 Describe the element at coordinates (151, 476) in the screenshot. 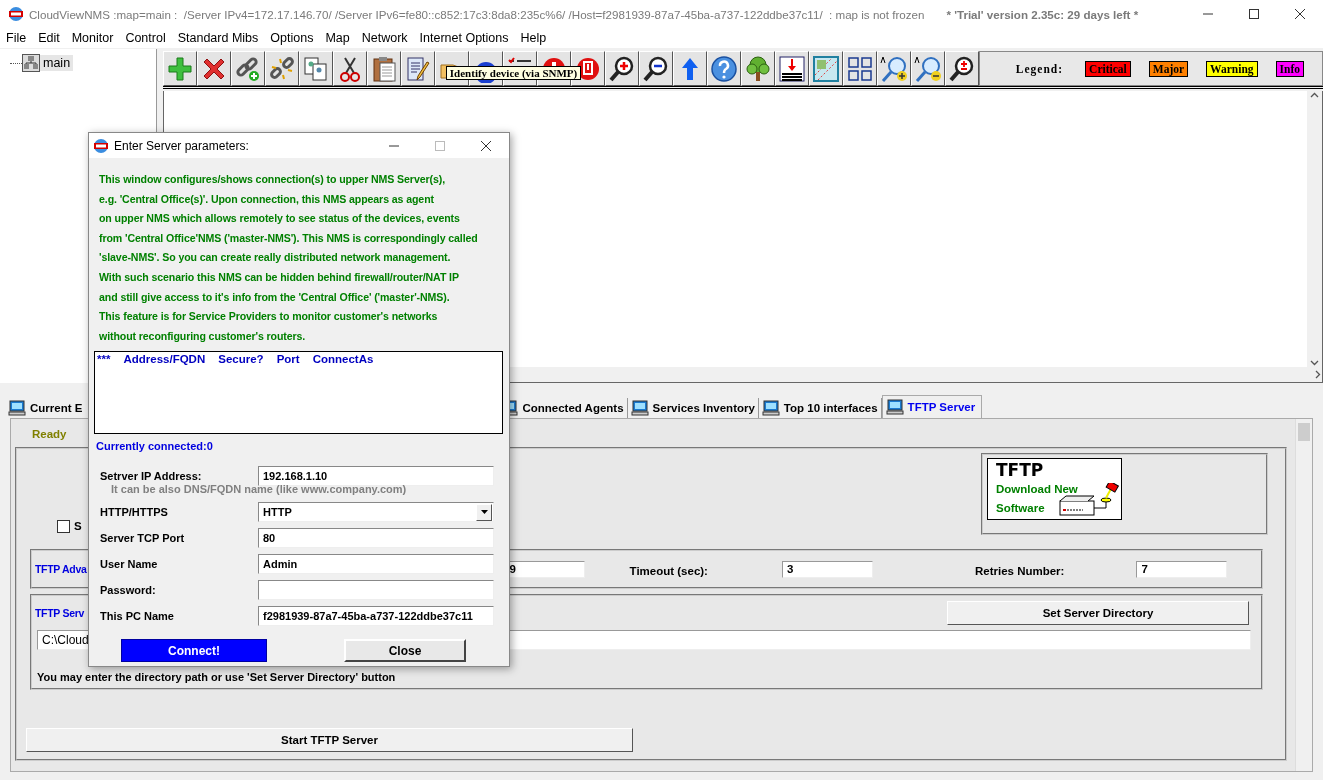

I see `field-label: Setrver IP Address:` at that location.